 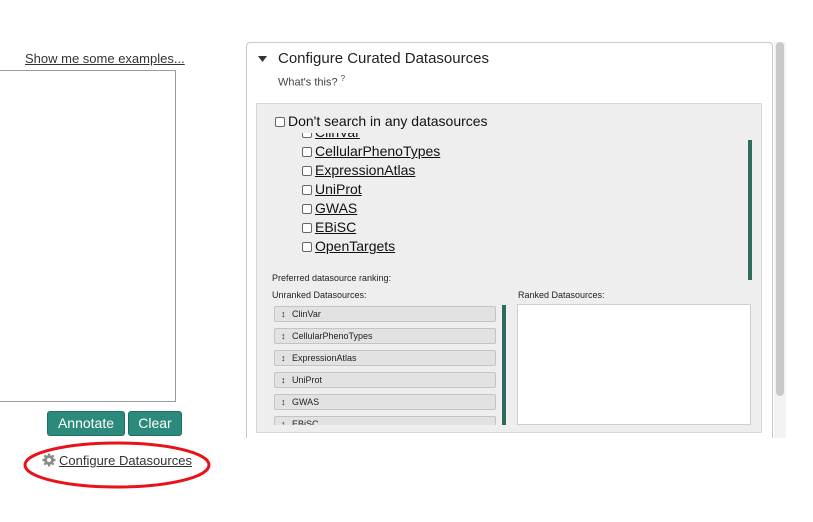 I want to click on unranked-item-label: UniProt, so click(x=307, y=380).